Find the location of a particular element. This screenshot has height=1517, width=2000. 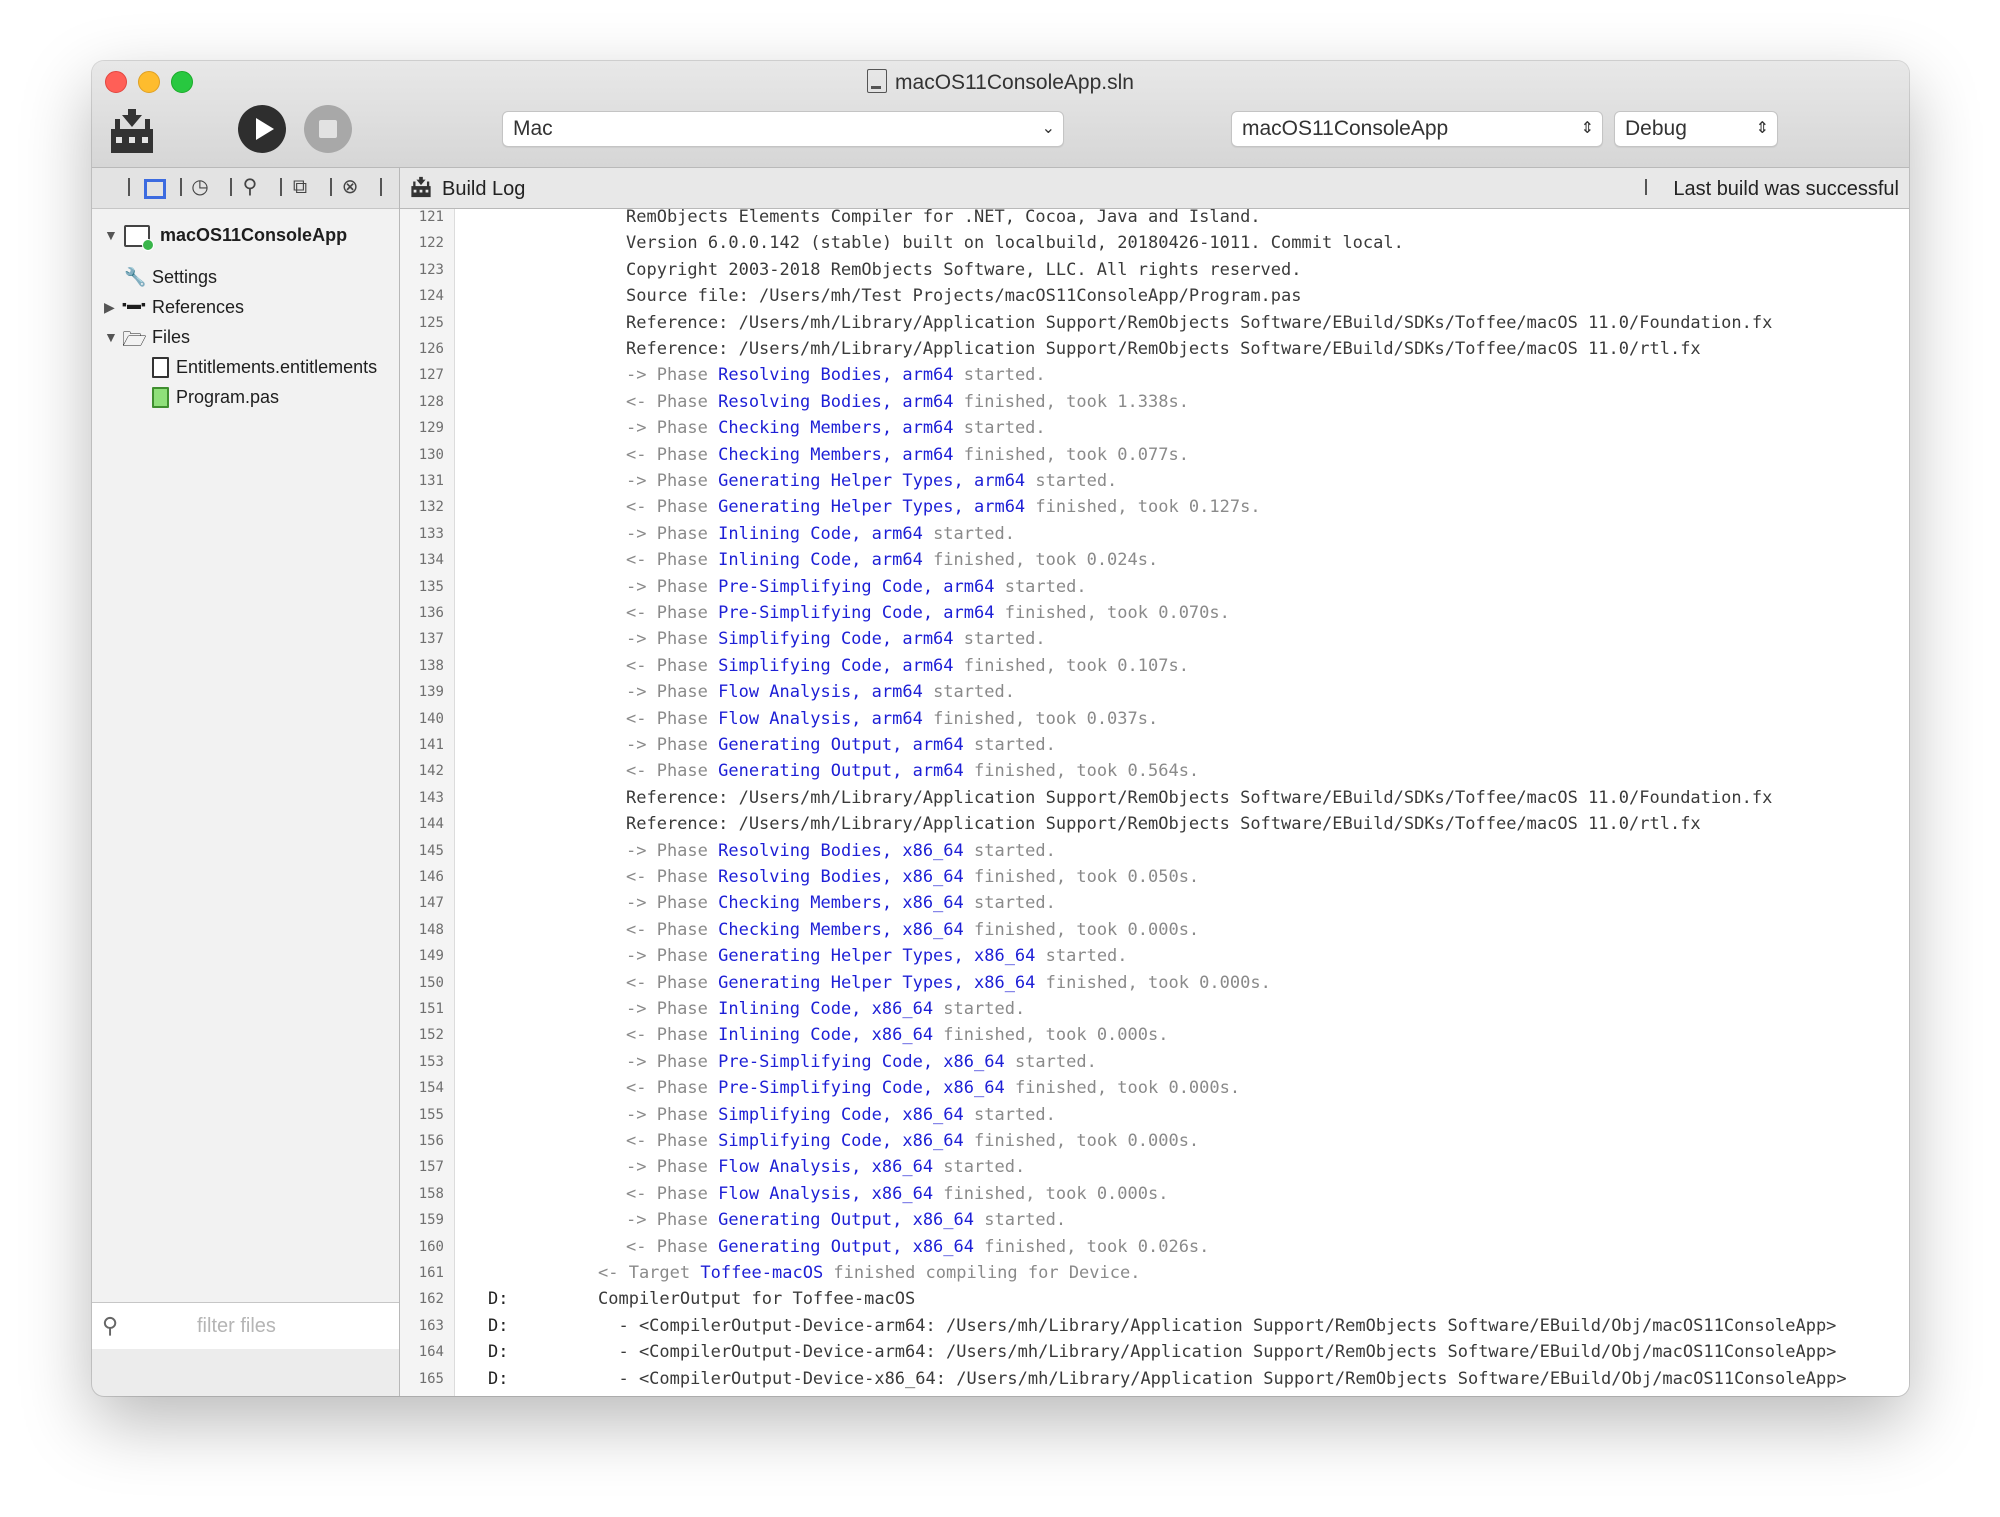

platform-select: Mac ⌄ is located at coordinates (783, 129).